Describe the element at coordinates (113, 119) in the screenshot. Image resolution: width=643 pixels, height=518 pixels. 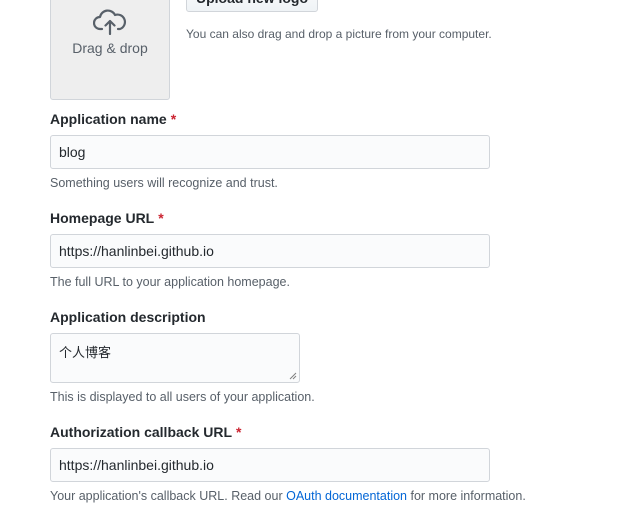
I see `app-name-label: Application name *` at that location.